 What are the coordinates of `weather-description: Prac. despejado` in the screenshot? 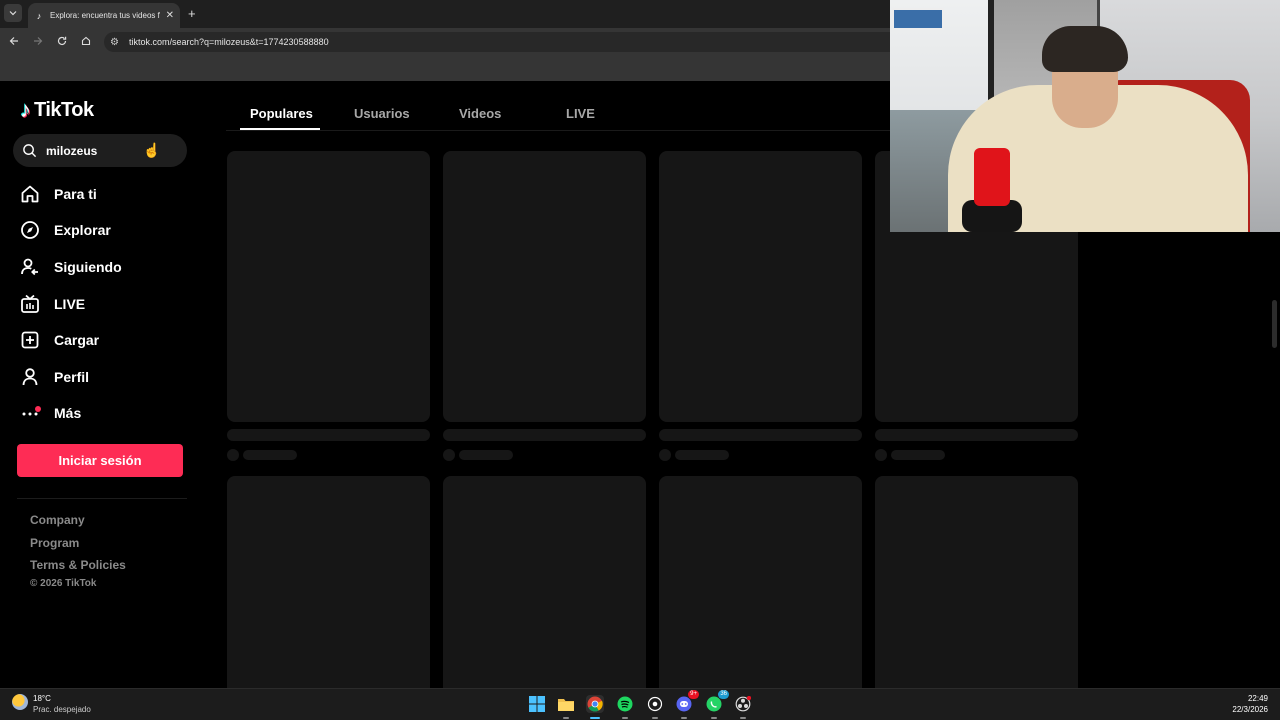 It's located at (62, 709).